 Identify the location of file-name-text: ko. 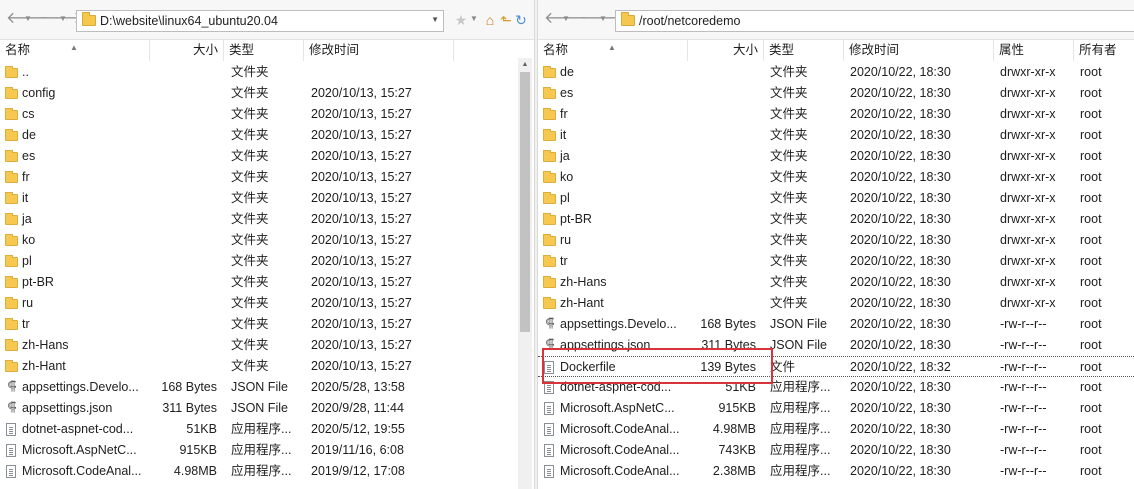
(29, 240).